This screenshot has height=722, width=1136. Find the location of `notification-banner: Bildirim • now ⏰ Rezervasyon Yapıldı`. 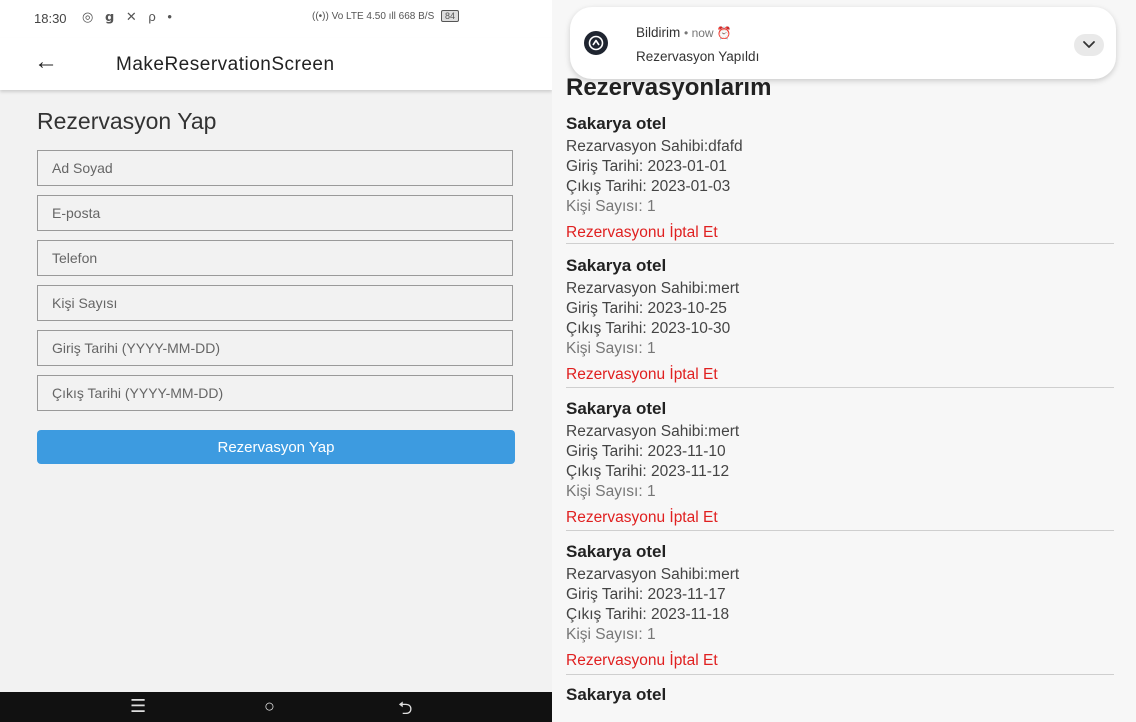

notification-banner: Bildirim • now ⏰ Rezervasyon Yapıldı is located at coordinates (843, 43).